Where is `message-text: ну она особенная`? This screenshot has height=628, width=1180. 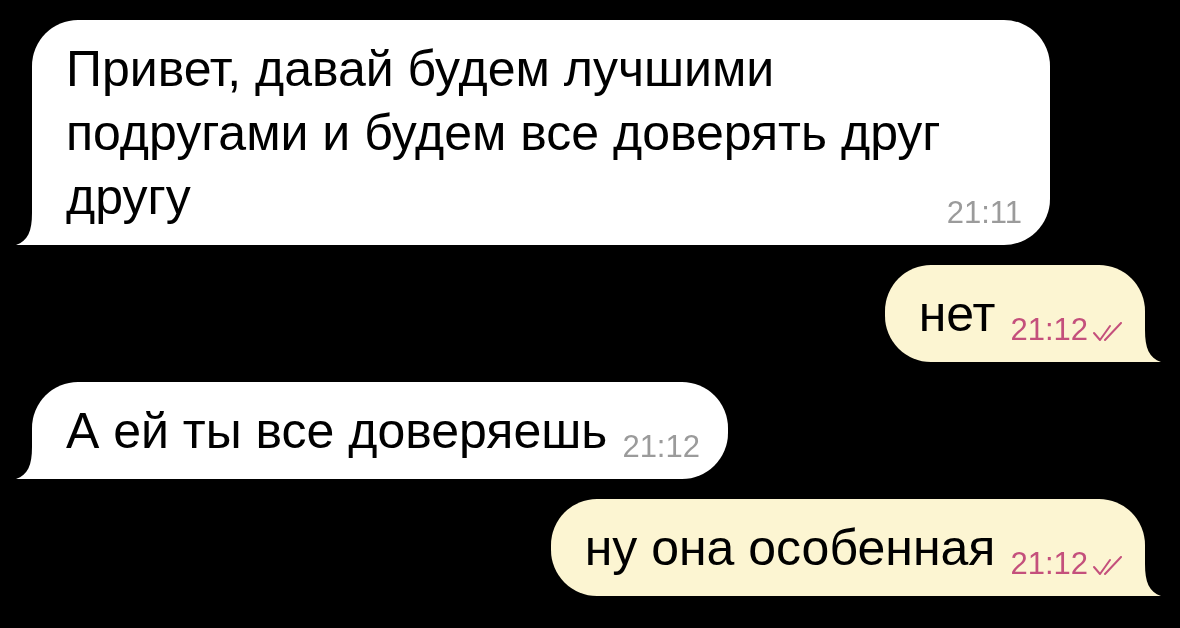 message-text: ну она особенная is located at coordinates (790, 548).